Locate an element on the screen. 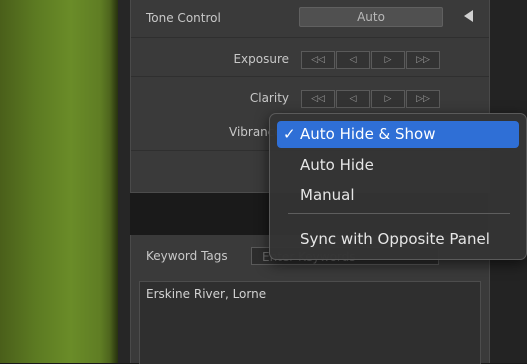 This screenshot has width=527, height=364. exposure-stepper: ◁◁ ◁ ▷ ▷▷ is located at coordinates (371, 60).